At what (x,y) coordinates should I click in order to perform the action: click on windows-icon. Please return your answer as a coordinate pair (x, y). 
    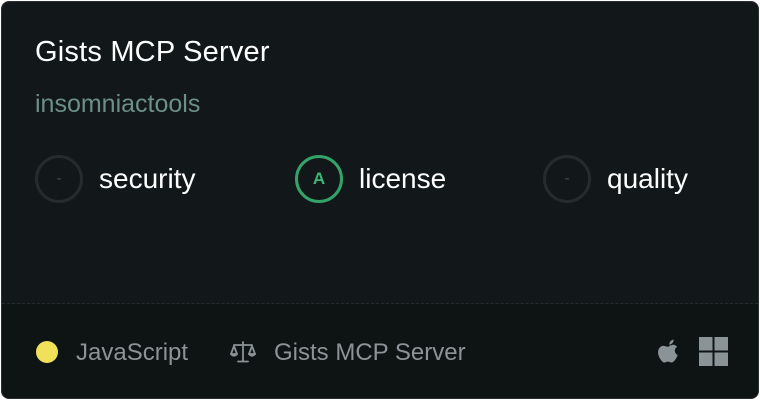
    Looking at the image, I should click on (713, 351).